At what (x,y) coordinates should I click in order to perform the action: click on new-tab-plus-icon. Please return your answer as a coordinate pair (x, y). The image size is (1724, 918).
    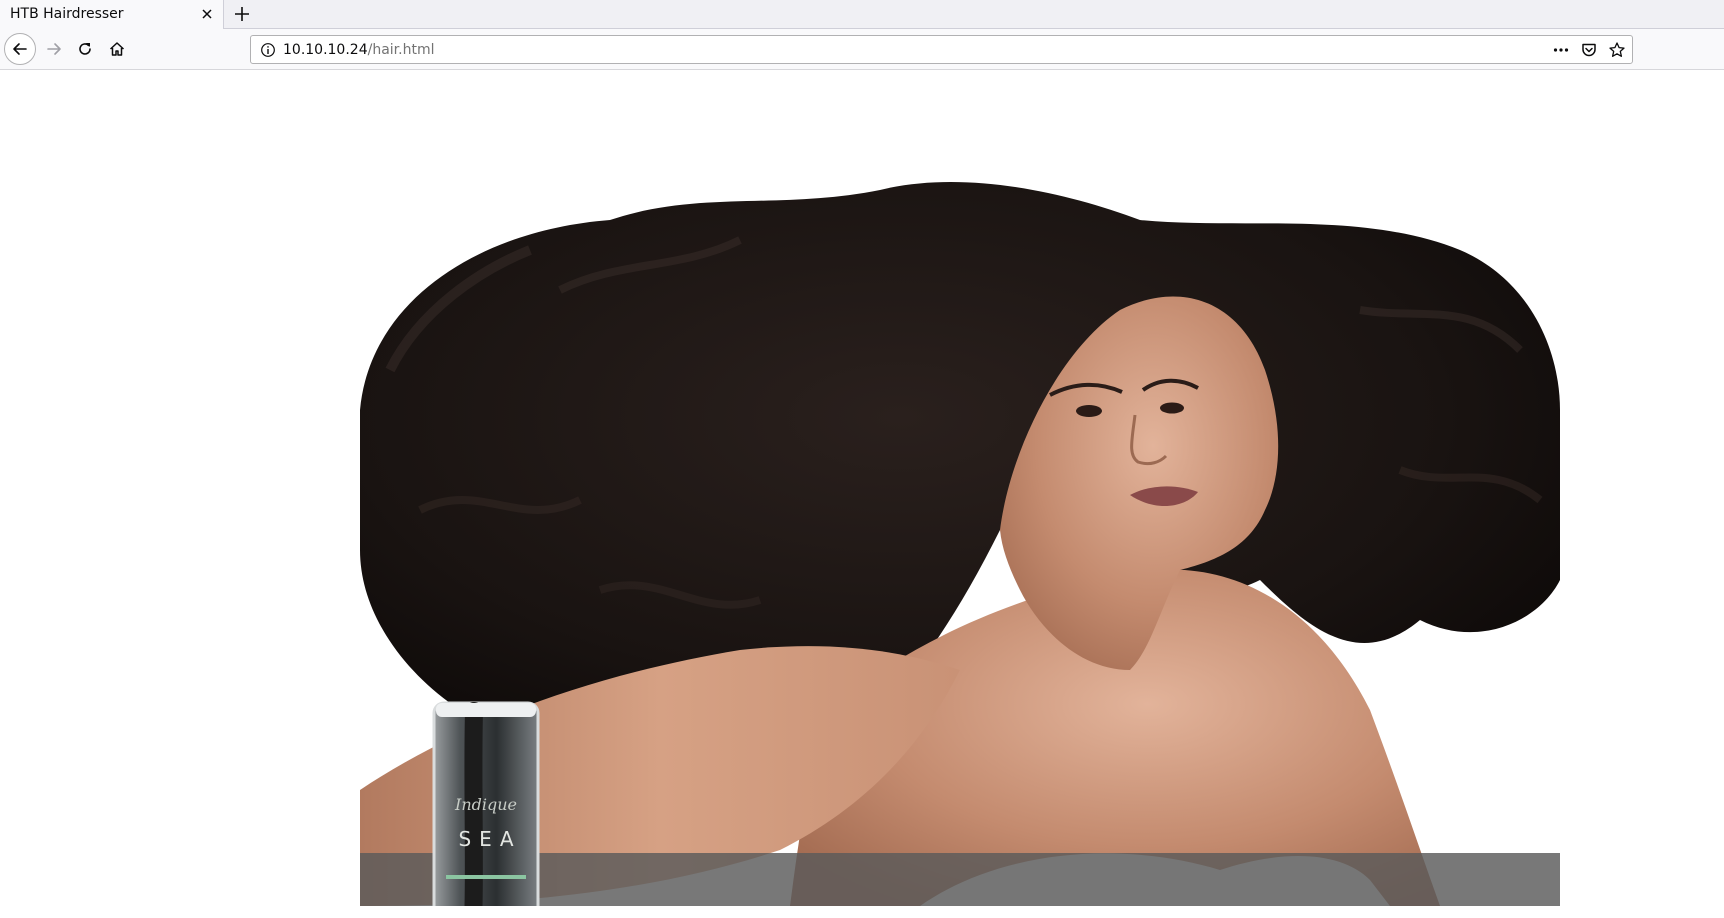
    Looking at the image, I should click on (242, 14).